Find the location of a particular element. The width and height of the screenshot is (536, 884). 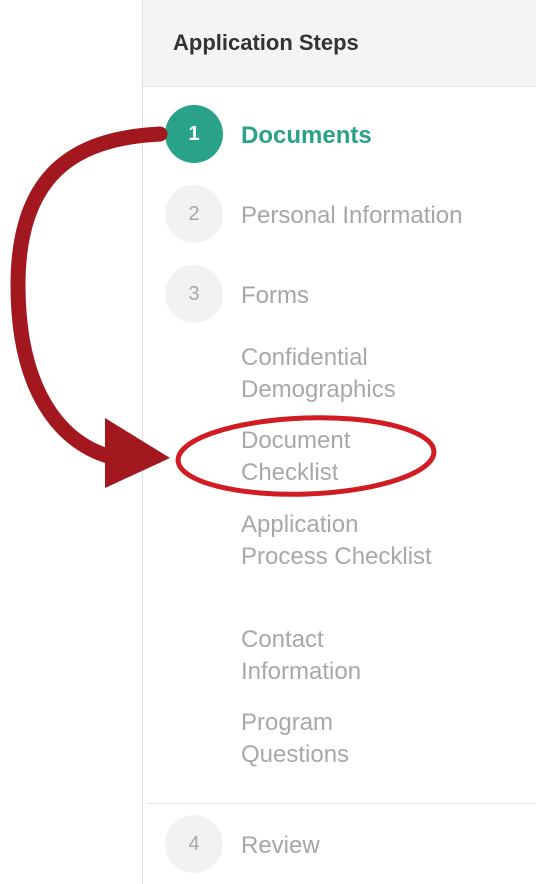

substep-application-process-checklist: Application Process Checklist is located at coordinates (341, 541).